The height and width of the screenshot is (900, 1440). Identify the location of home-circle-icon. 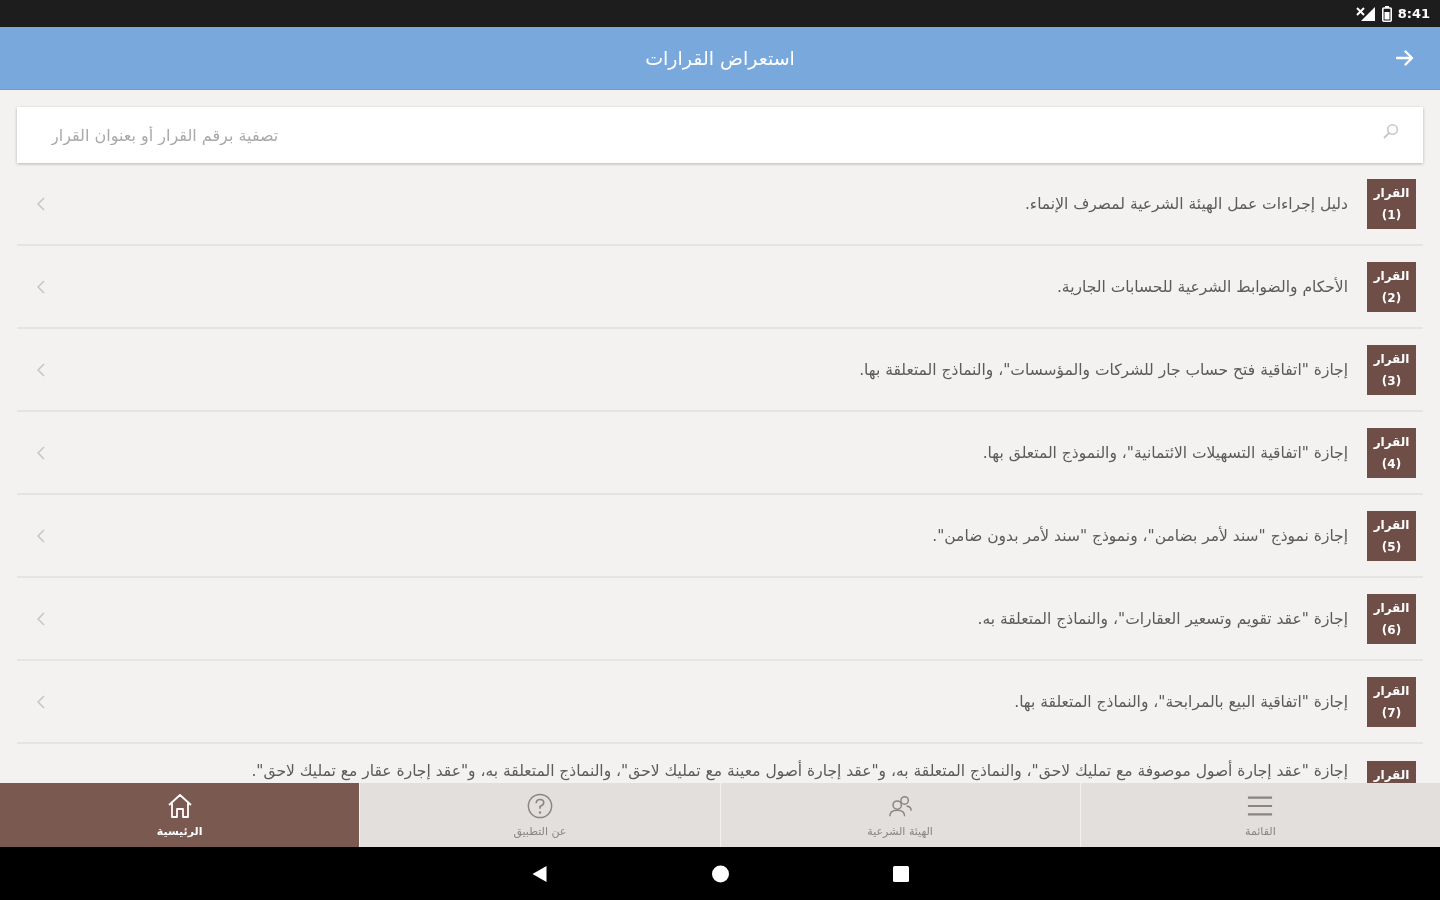
(720, 873).